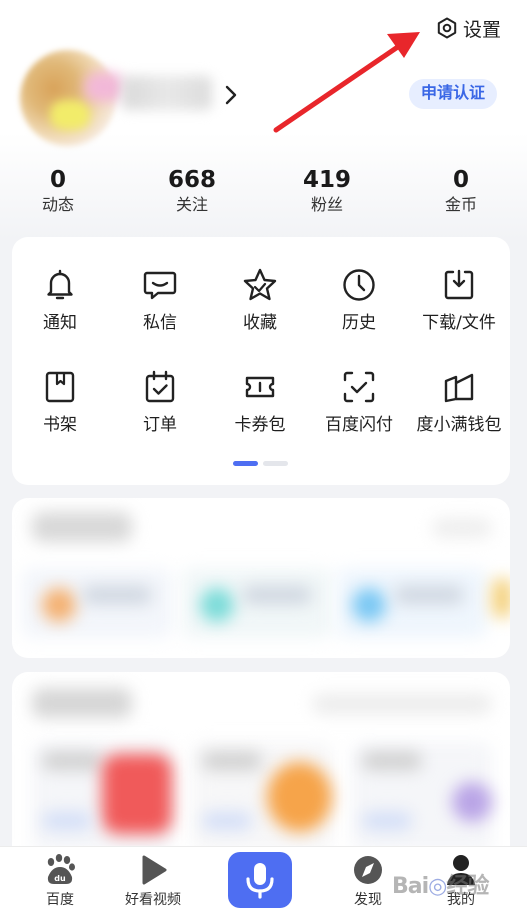 The width and height of the screenshot is (527, 918). What do you see at coordinates (191, 180) in the screenshot?
I see `stat-value: 668` at bounding box center [191, 180].